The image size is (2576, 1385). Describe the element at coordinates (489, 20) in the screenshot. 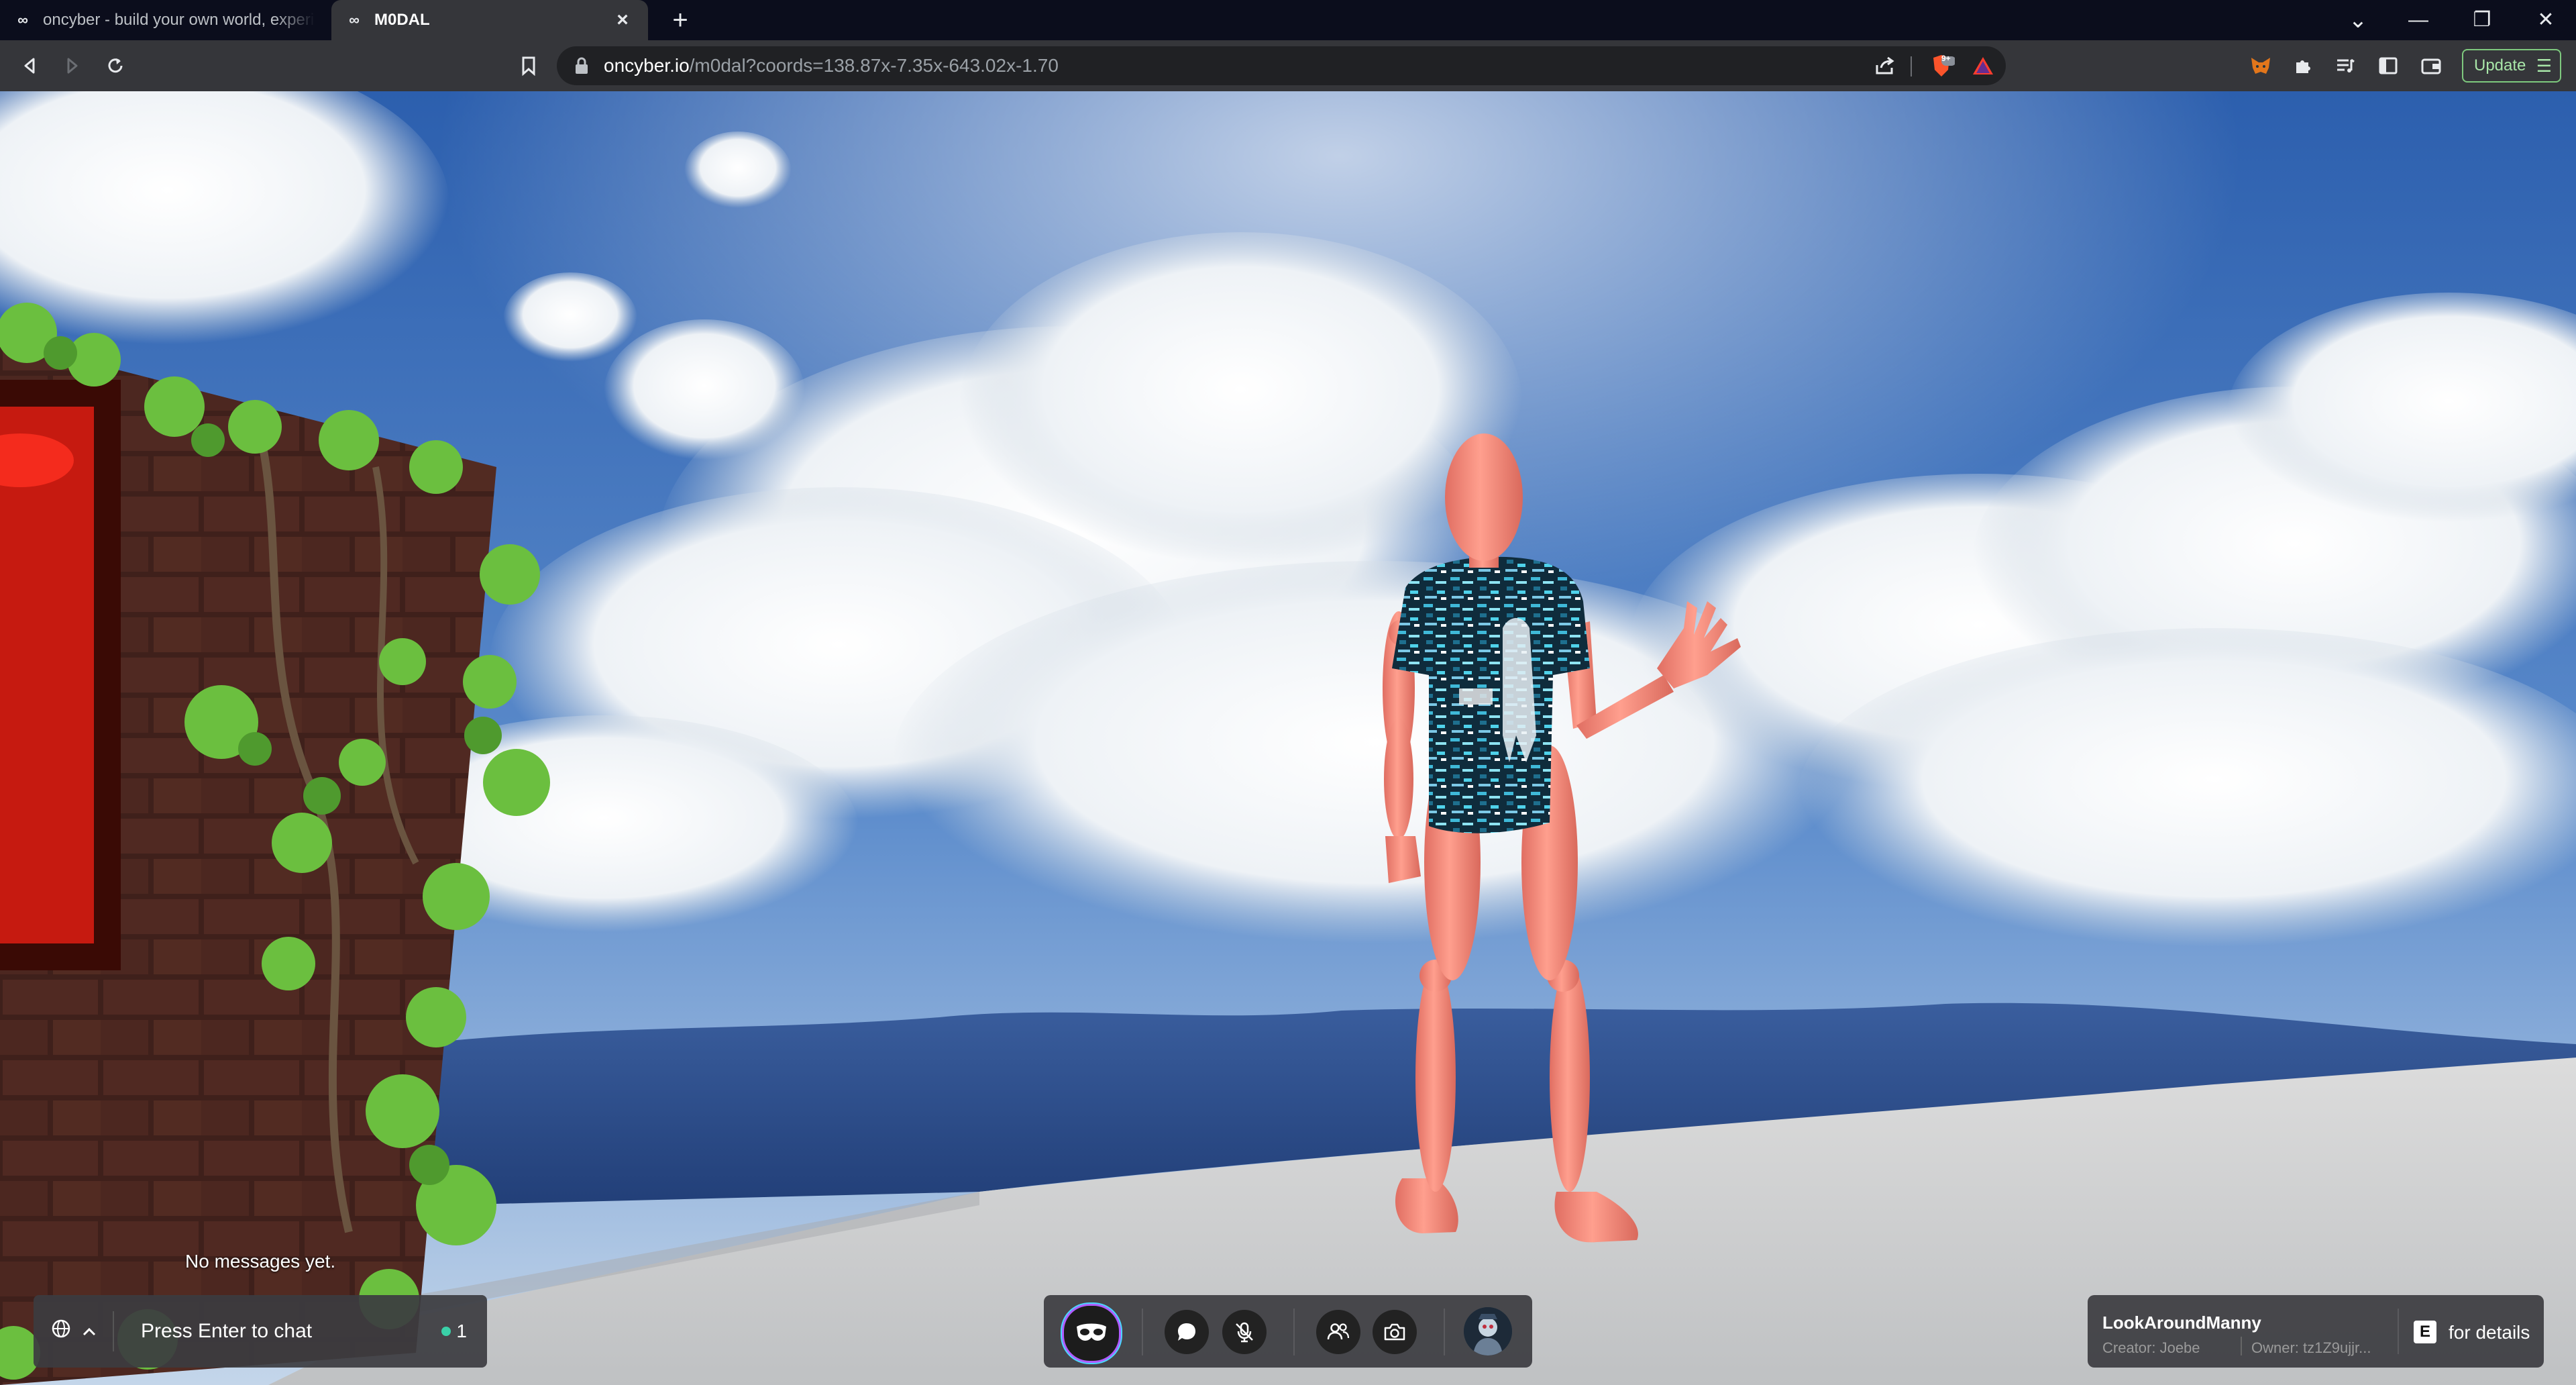

I see `tab-m0dal: ∞ M0DAL ×` at that location.